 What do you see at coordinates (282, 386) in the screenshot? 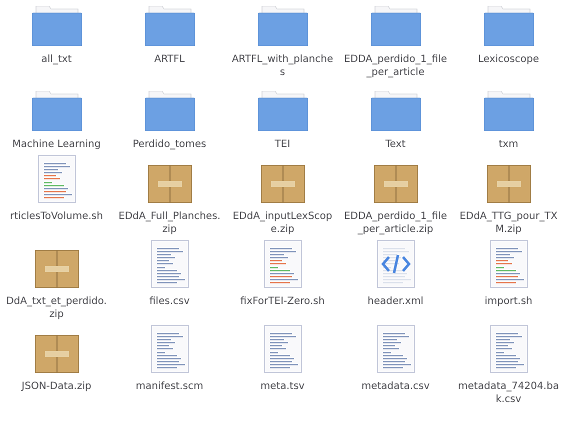
I see `file-name: meta.tsv` at bounding box center [282, 386].